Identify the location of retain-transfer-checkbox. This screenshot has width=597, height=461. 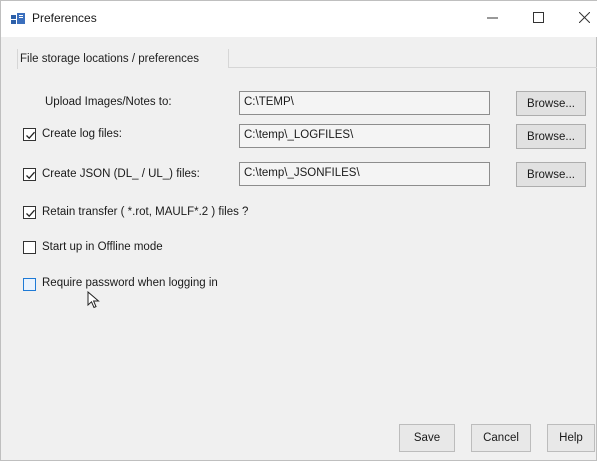
(29, 212).